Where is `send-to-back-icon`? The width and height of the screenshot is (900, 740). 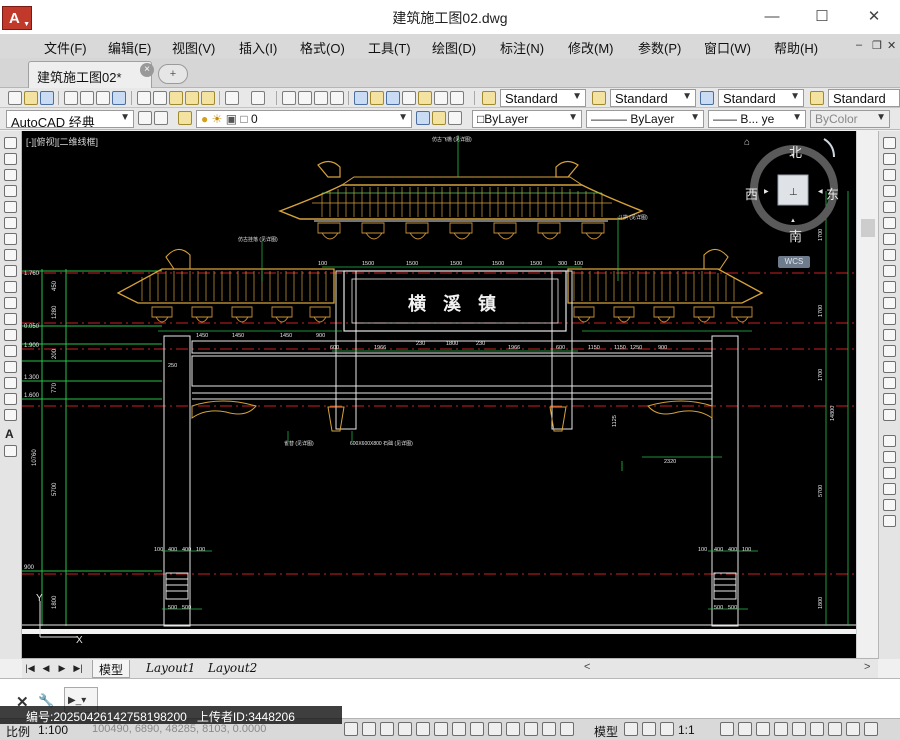
send-to-back-icon is located at coordinates (889, 473).